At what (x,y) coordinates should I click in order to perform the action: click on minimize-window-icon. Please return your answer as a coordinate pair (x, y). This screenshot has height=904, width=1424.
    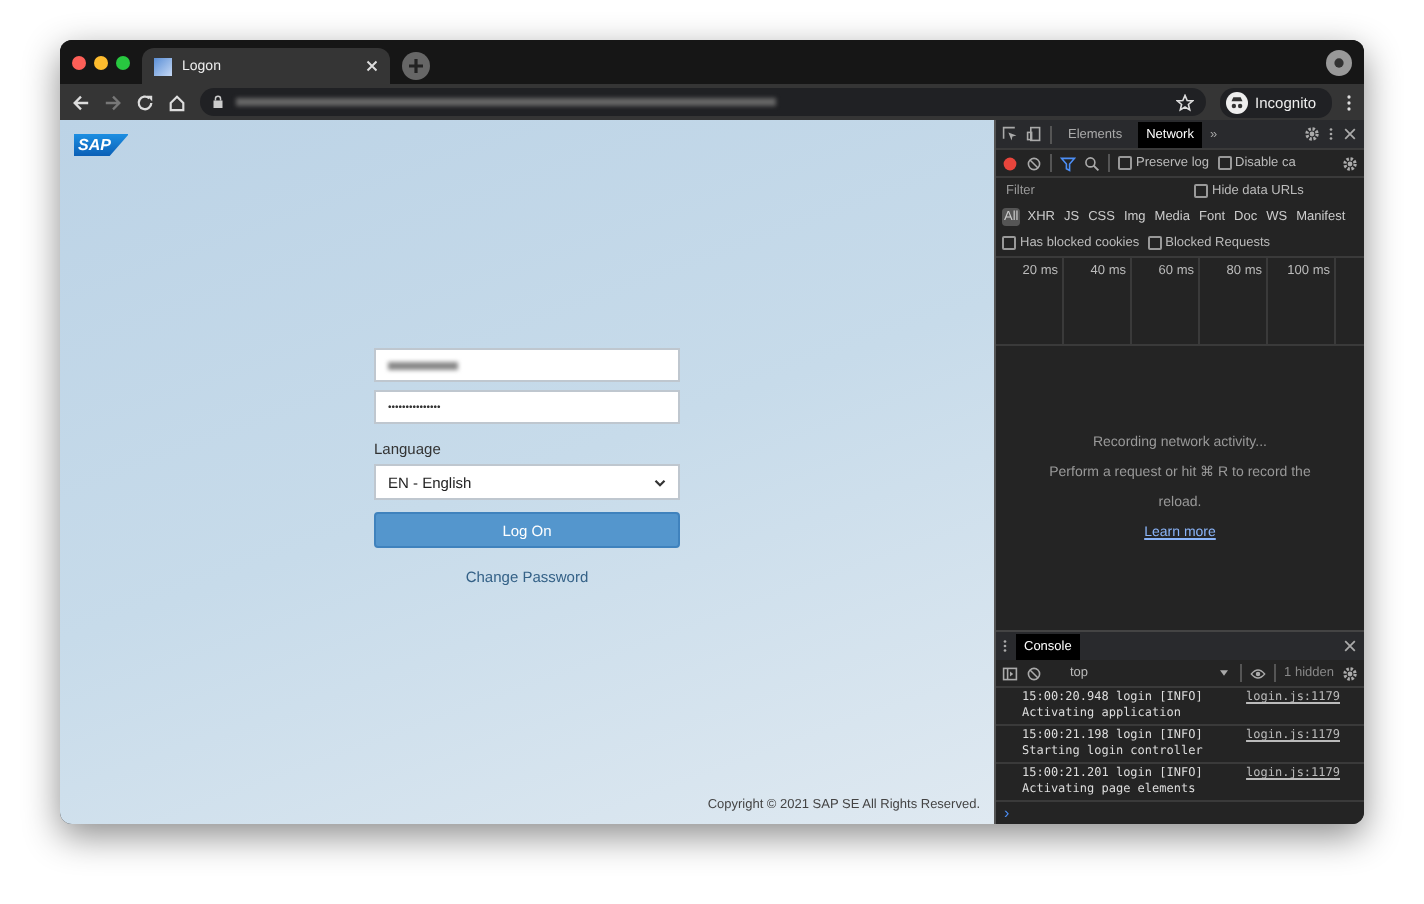
    Looking at the image, I should click on (101, 62).